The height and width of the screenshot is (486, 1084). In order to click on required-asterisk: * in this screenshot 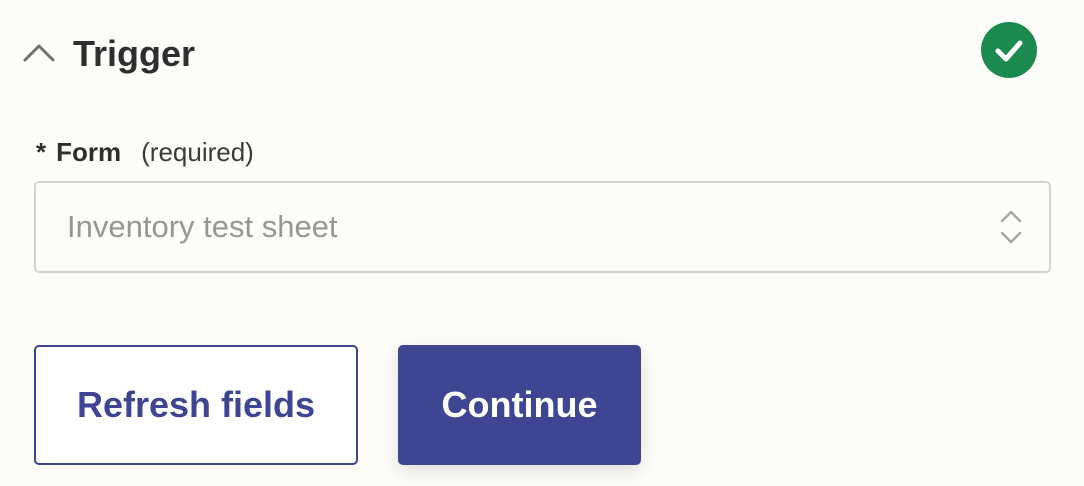, I will do `click(41, 152)`.